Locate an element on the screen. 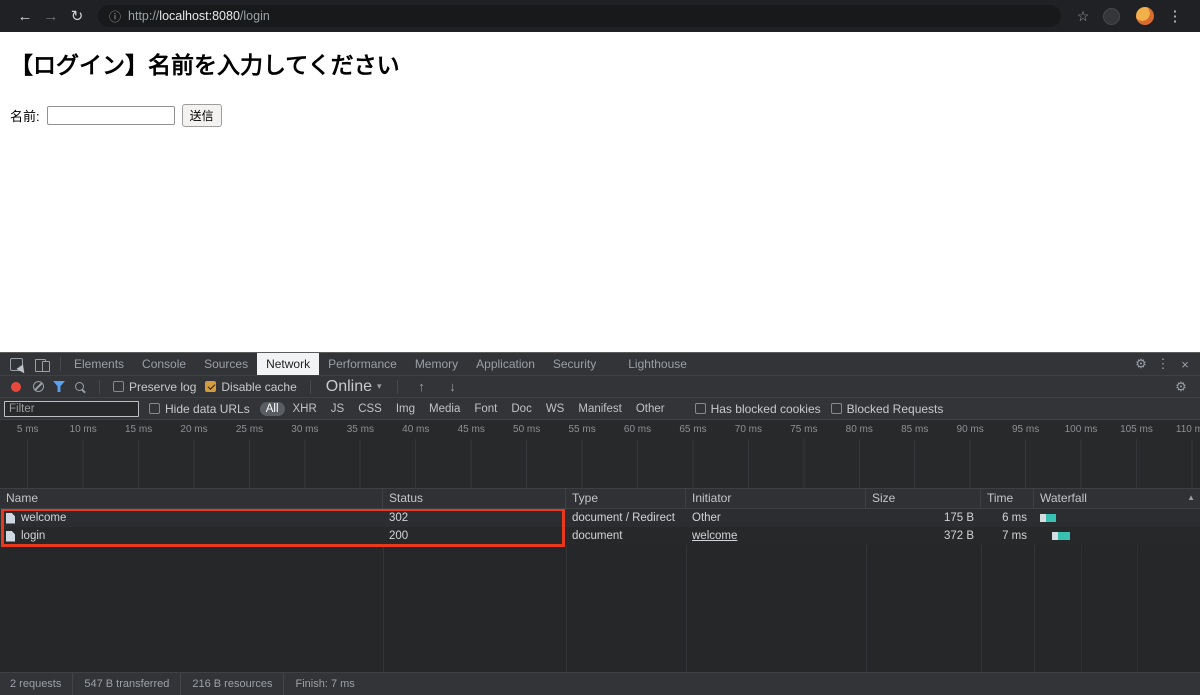 The width and height of the screenshot is (1200, 695). waterfall-download-bar is located at coordinates (1051, 518).